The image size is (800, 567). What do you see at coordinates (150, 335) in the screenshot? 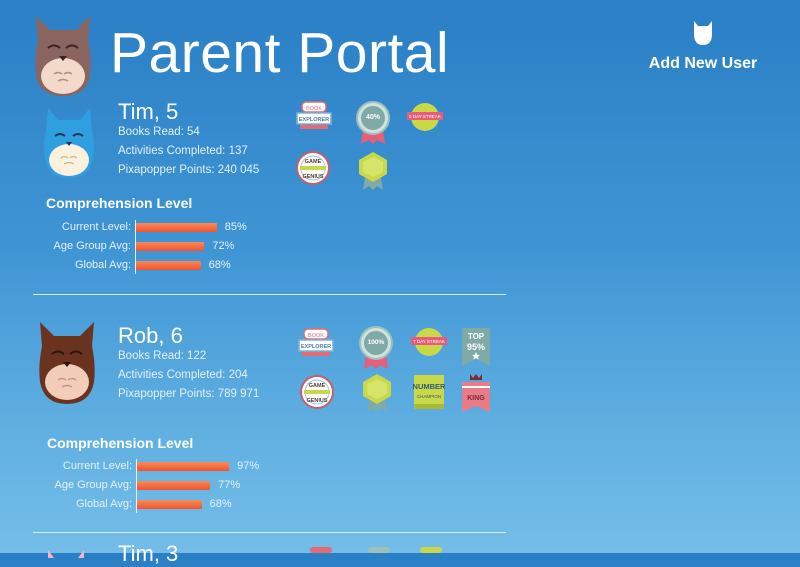
I see `child-name: Rob, 6` at bounding box center [150, 335].